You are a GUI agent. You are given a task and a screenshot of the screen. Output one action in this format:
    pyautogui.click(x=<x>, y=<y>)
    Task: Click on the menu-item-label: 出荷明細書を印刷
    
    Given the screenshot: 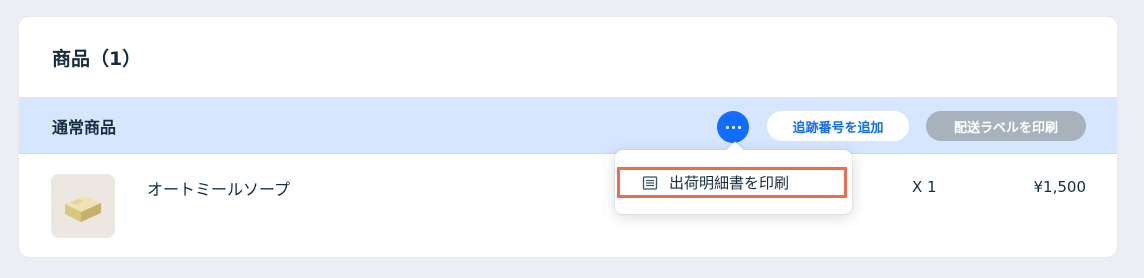 What is the action you would take?
    pyautogui.click(x=729, y=183)
    